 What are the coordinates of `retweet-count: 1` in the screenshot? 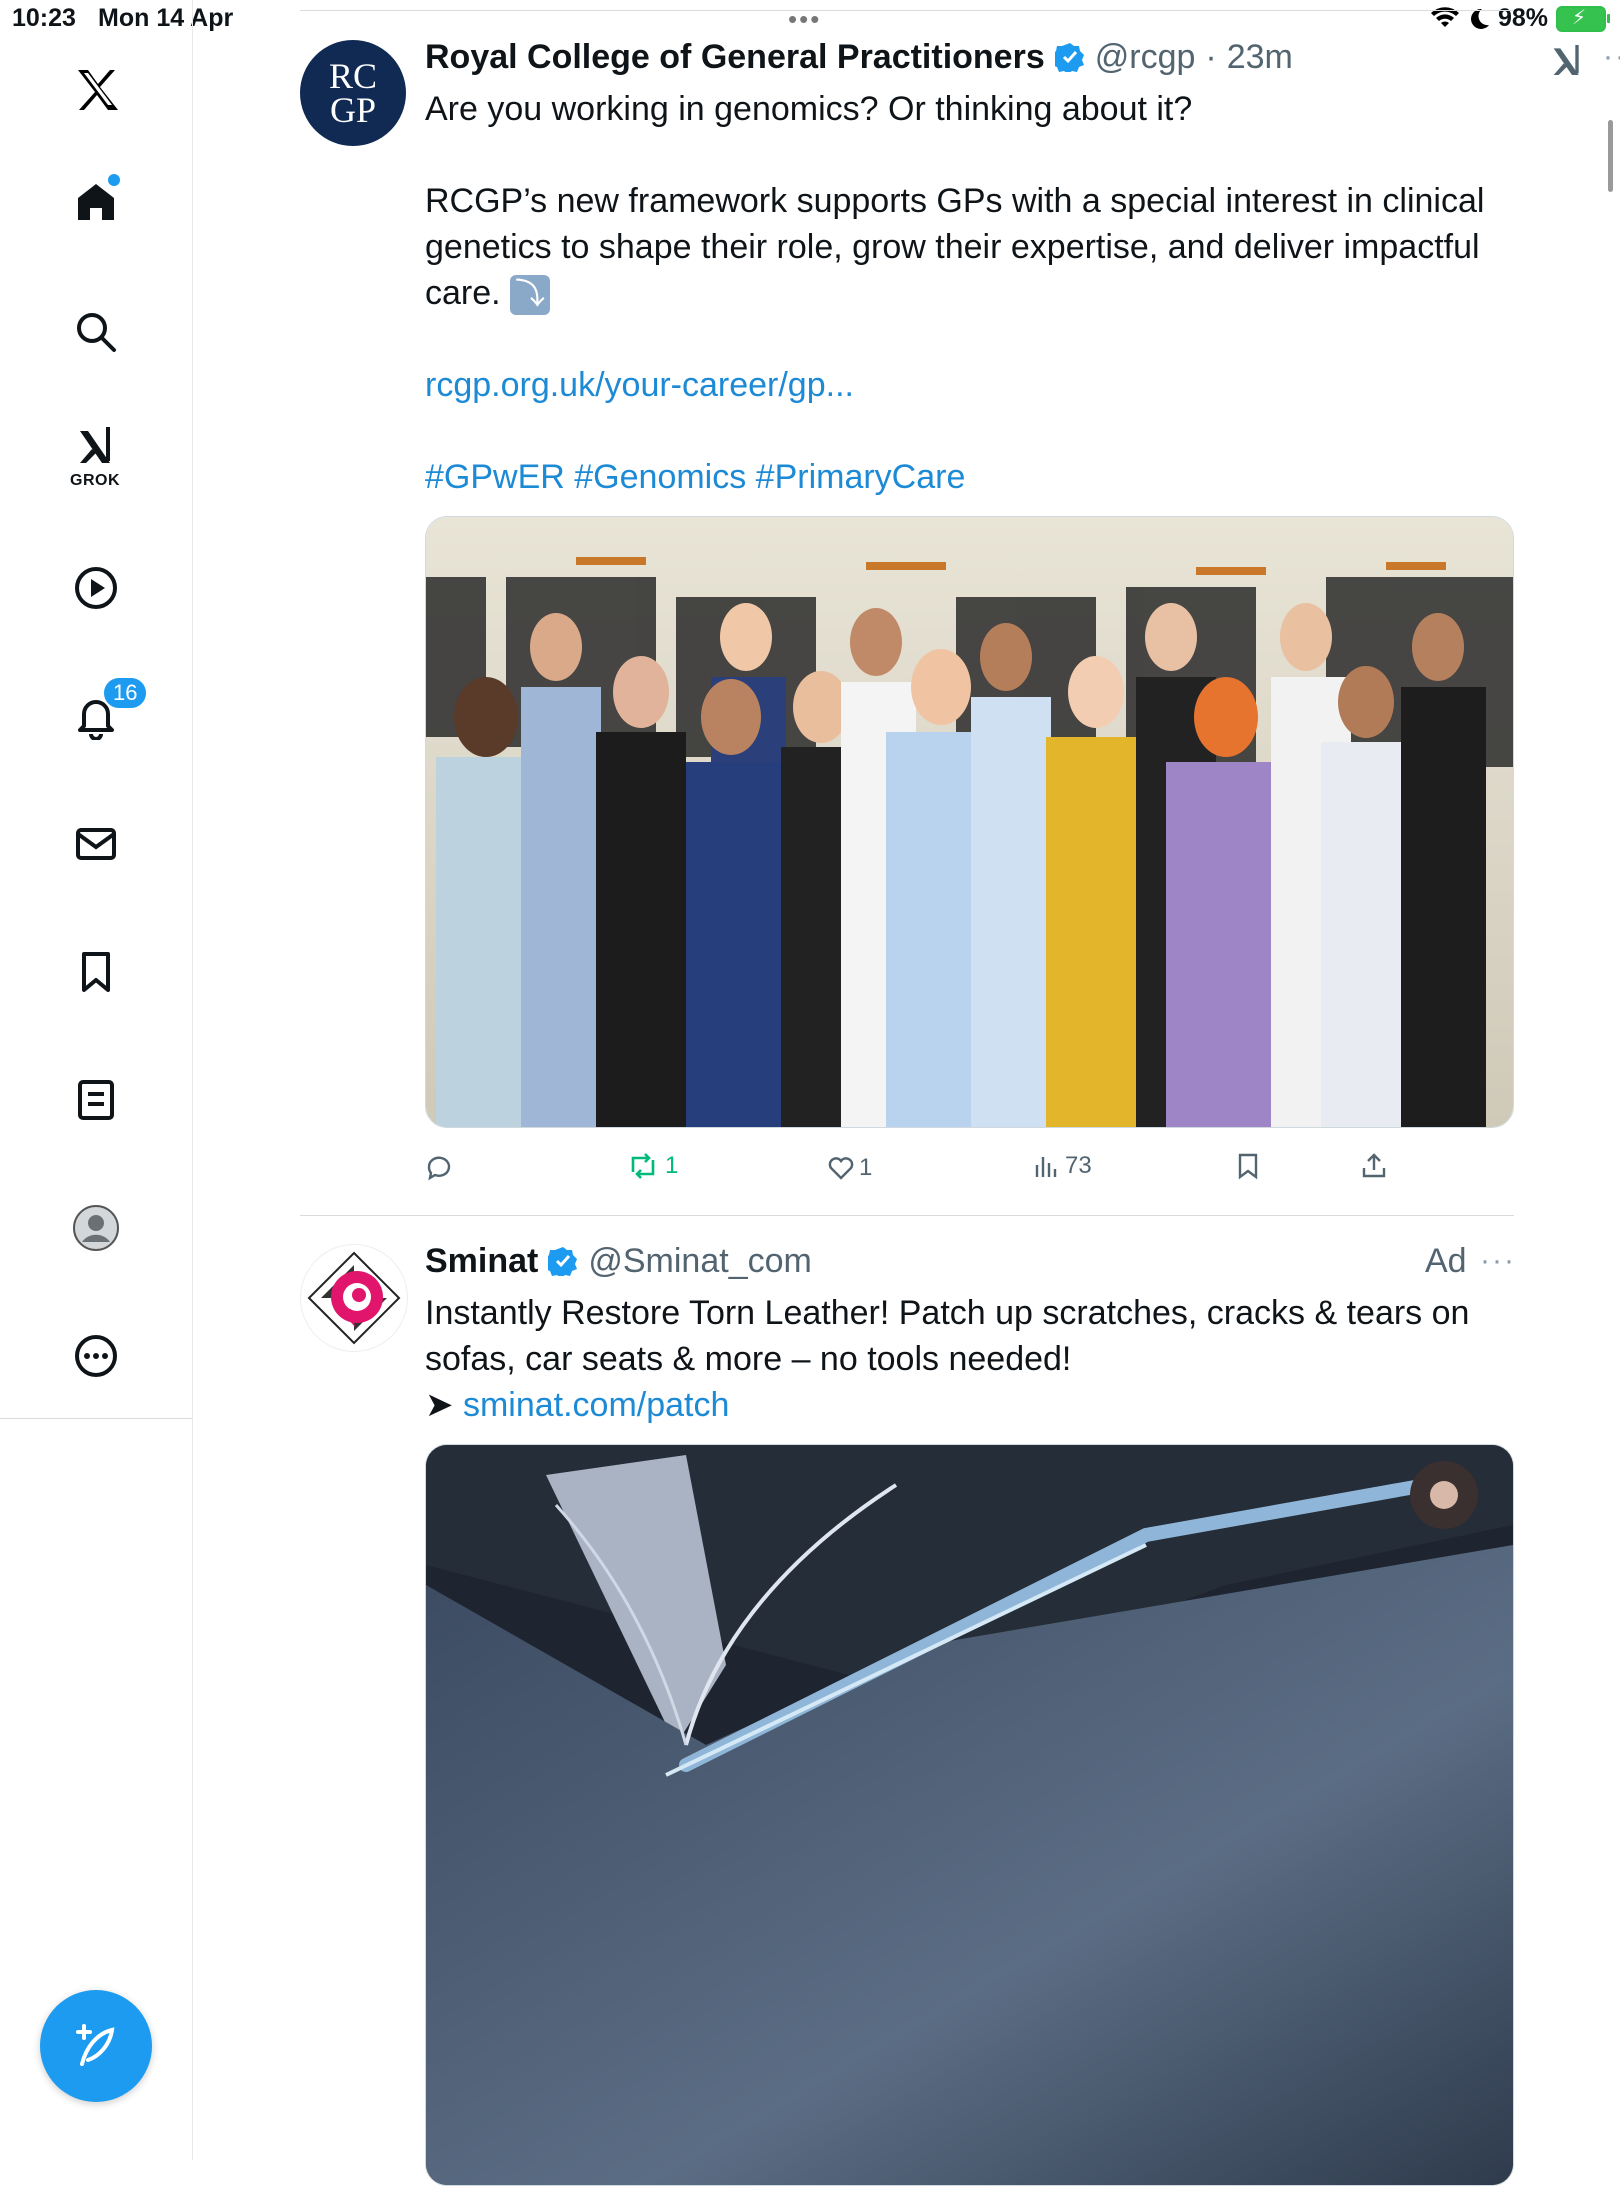 It's located at (672, 1165).